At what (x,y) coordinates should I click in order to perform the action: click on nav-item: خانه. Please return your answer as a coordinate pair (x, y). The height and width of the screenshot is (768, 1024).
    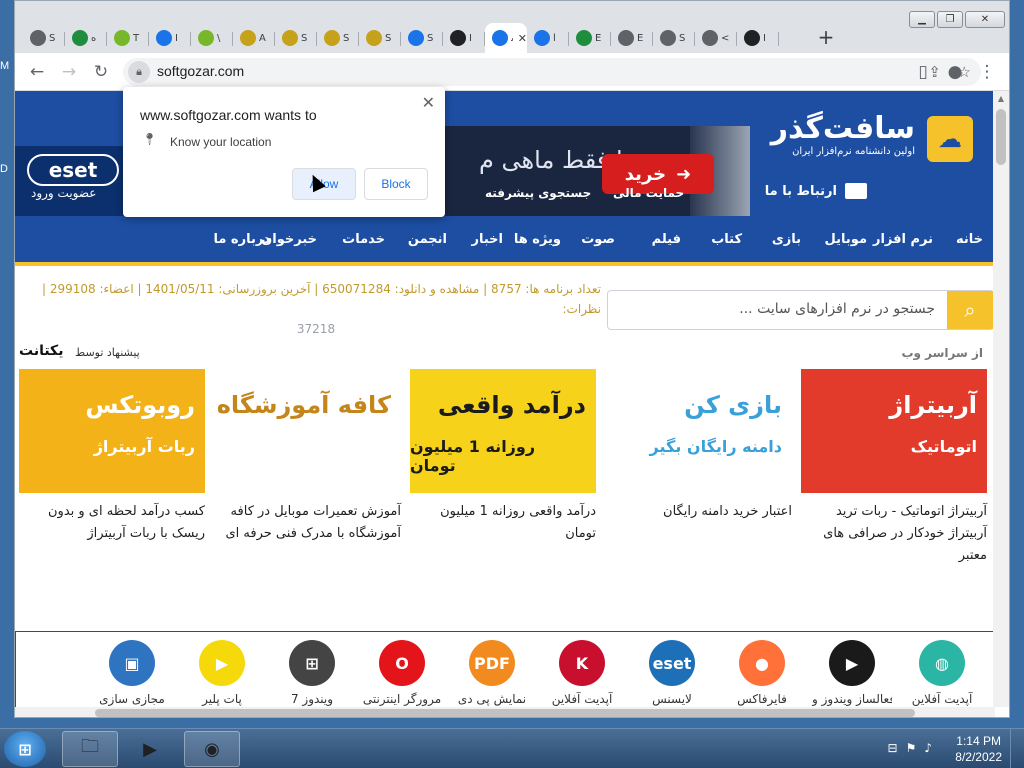
    Looking at the image, I should click on (969, 239).